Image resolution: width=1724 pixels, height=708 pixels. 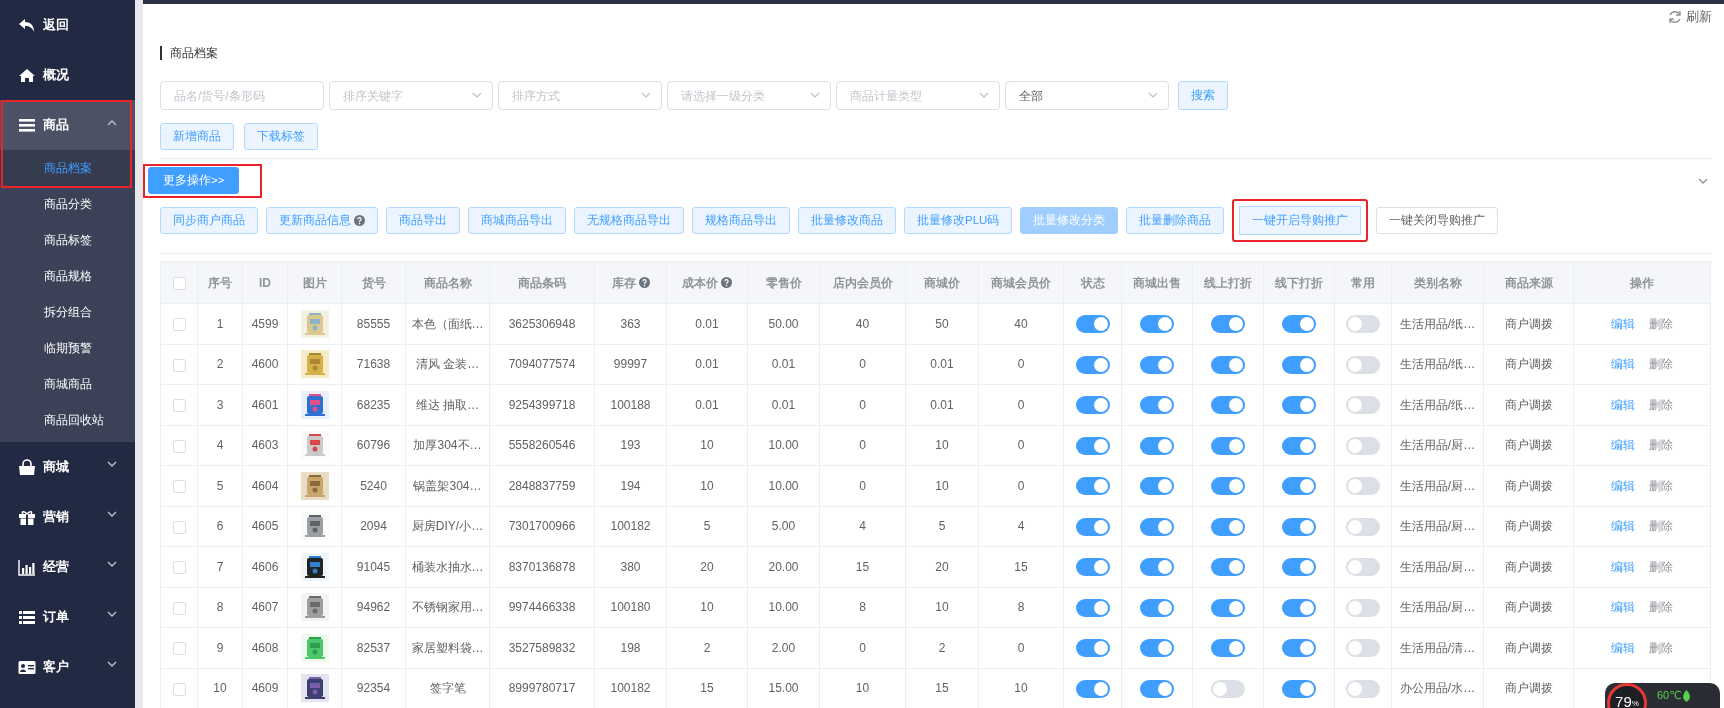 I want to click on sidebar-subitem: 商品分类, so click(x=67, y=204).